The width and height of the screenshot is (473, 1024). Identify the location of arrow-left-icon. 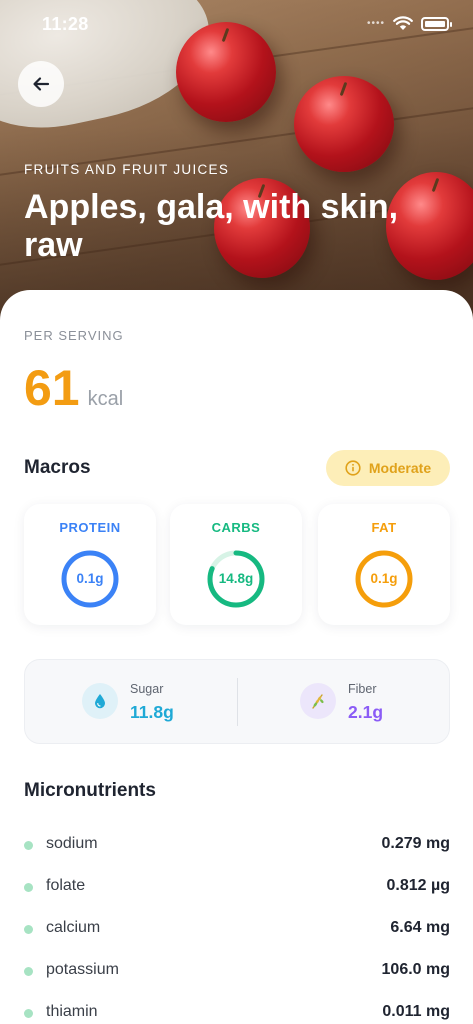
(41, 84).